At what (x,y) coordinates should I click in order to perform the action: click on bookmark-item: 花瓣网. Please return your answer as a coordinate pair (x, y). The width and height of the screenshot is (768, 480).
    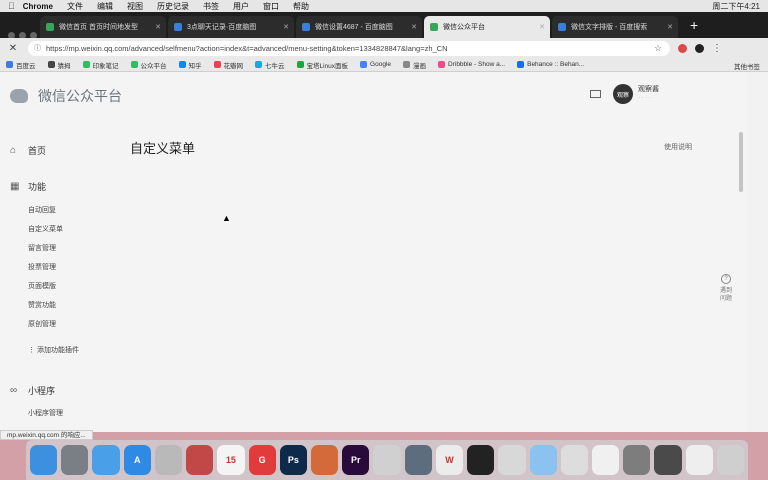
    Looking at the image, I should click on (228, 65).